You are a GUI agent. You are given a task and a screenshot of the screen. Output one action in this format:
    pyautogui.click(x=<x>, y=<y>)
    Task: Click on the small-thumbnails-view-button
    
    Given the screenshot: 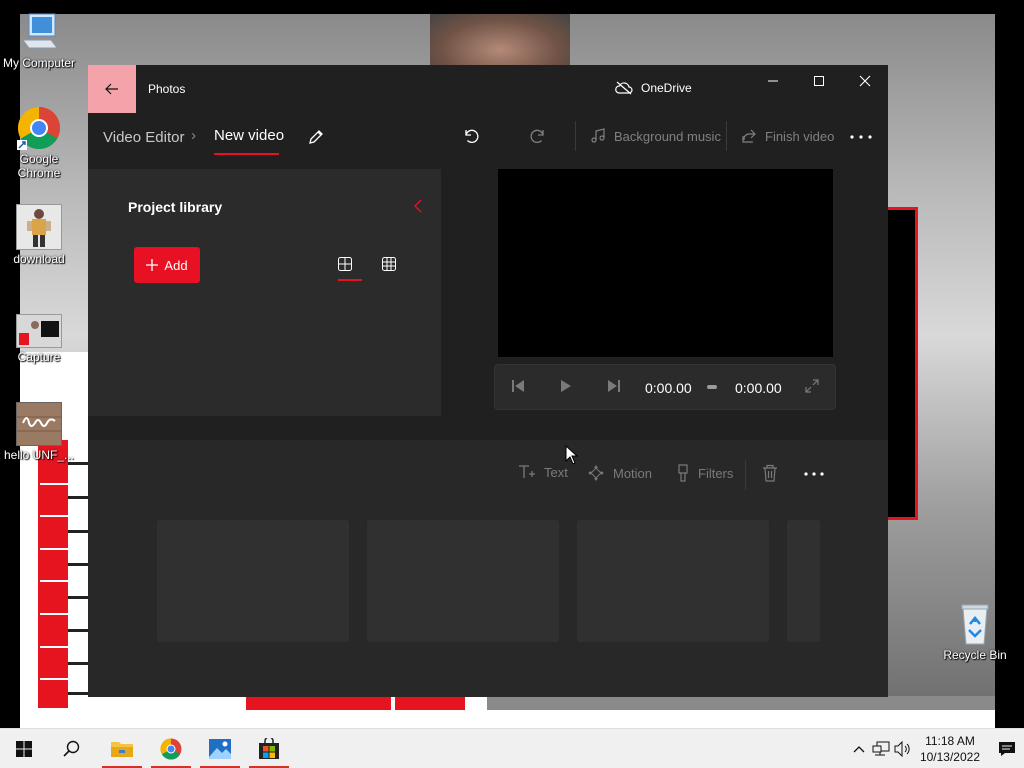 What is the action you would take?
    pyautogui.click(x=389, y=264)
    